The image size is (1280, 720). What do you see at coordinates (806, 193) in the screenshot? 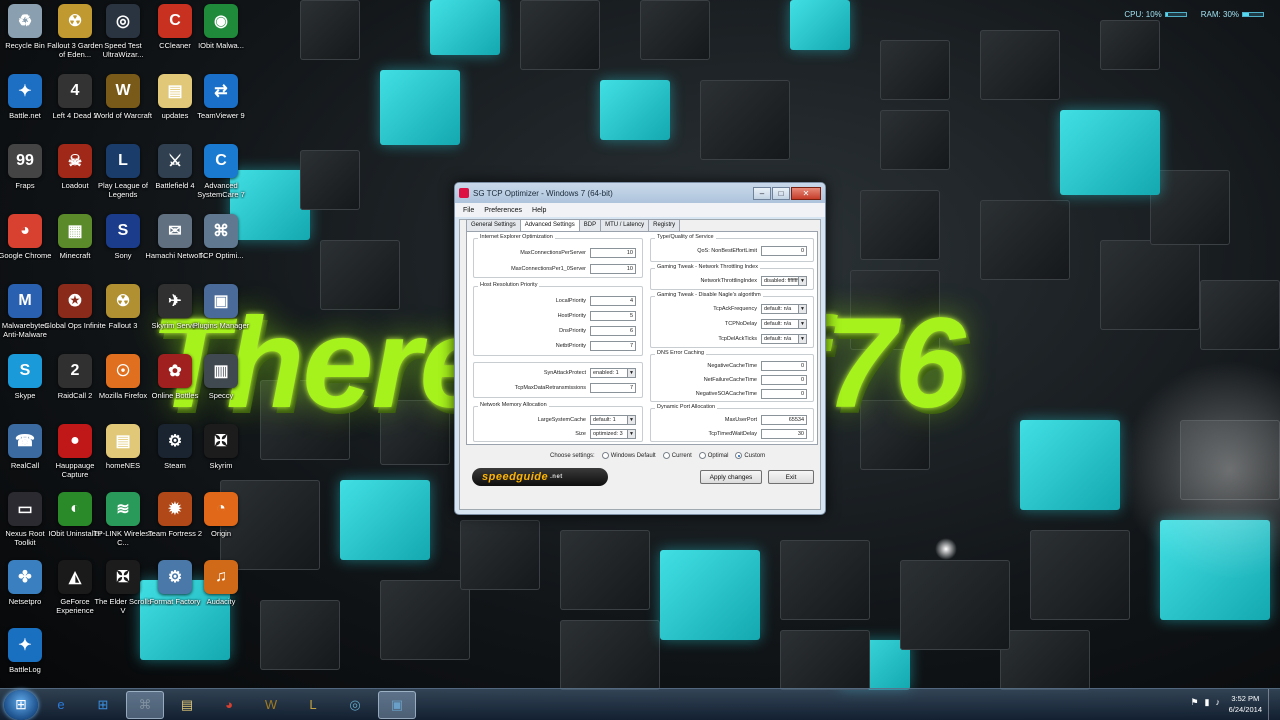
I see `close-button: ✕` at bounding box center [806, 193].